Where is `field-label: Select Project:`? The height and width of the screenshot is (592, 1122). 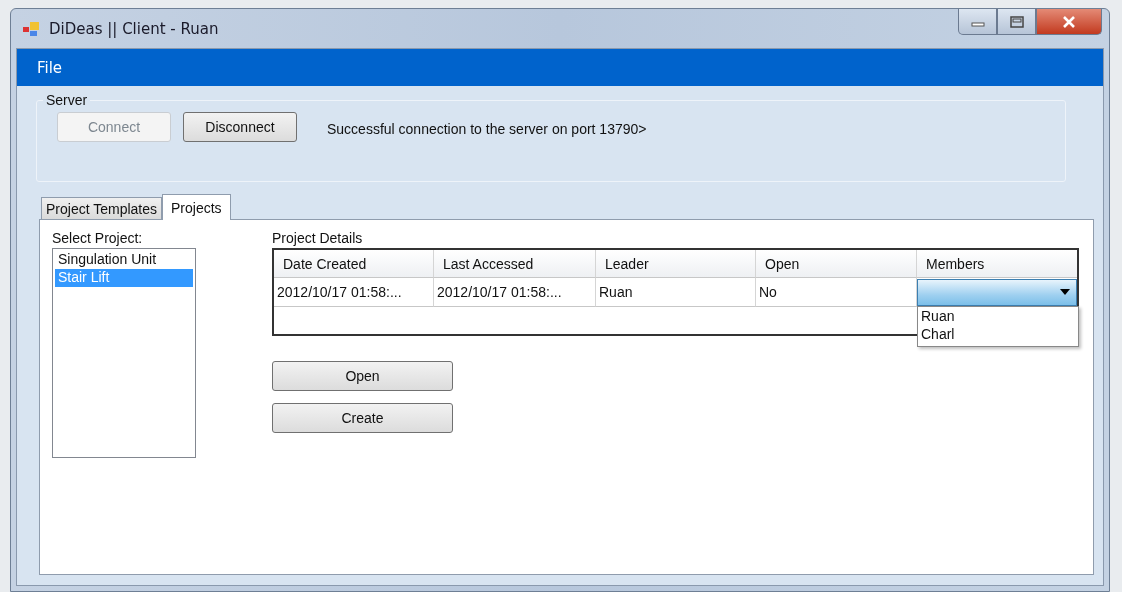 field-label: Select Project: is located at coordinates (98, 239).